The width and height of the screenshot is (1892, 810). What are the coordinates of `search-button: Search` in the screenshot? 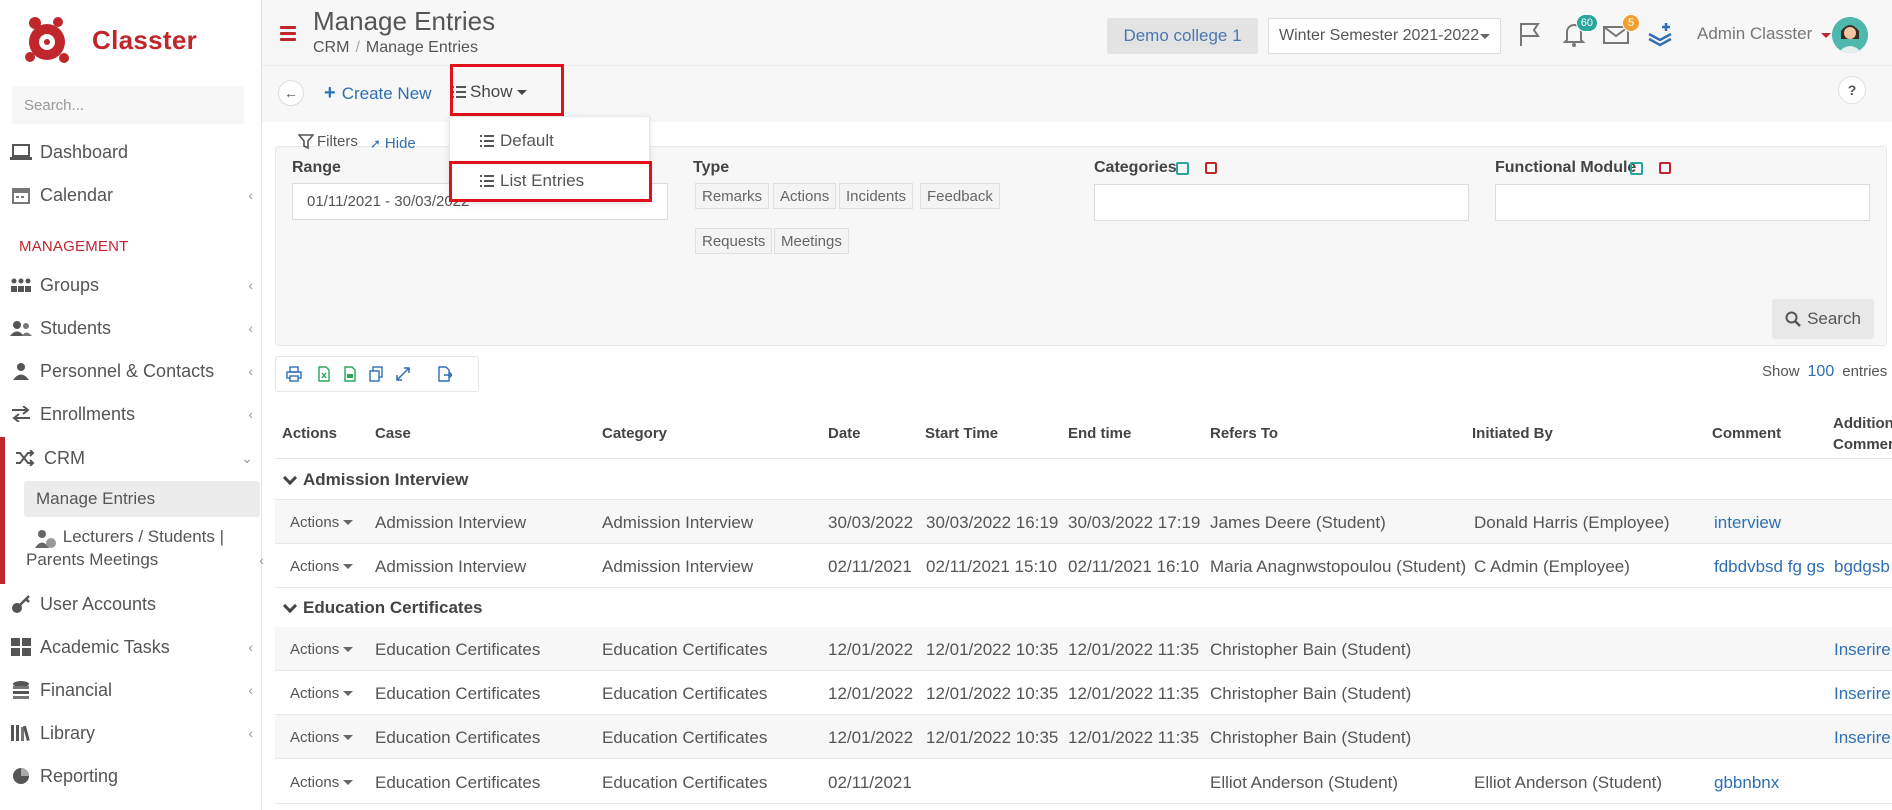 It's located at (1823, 319).